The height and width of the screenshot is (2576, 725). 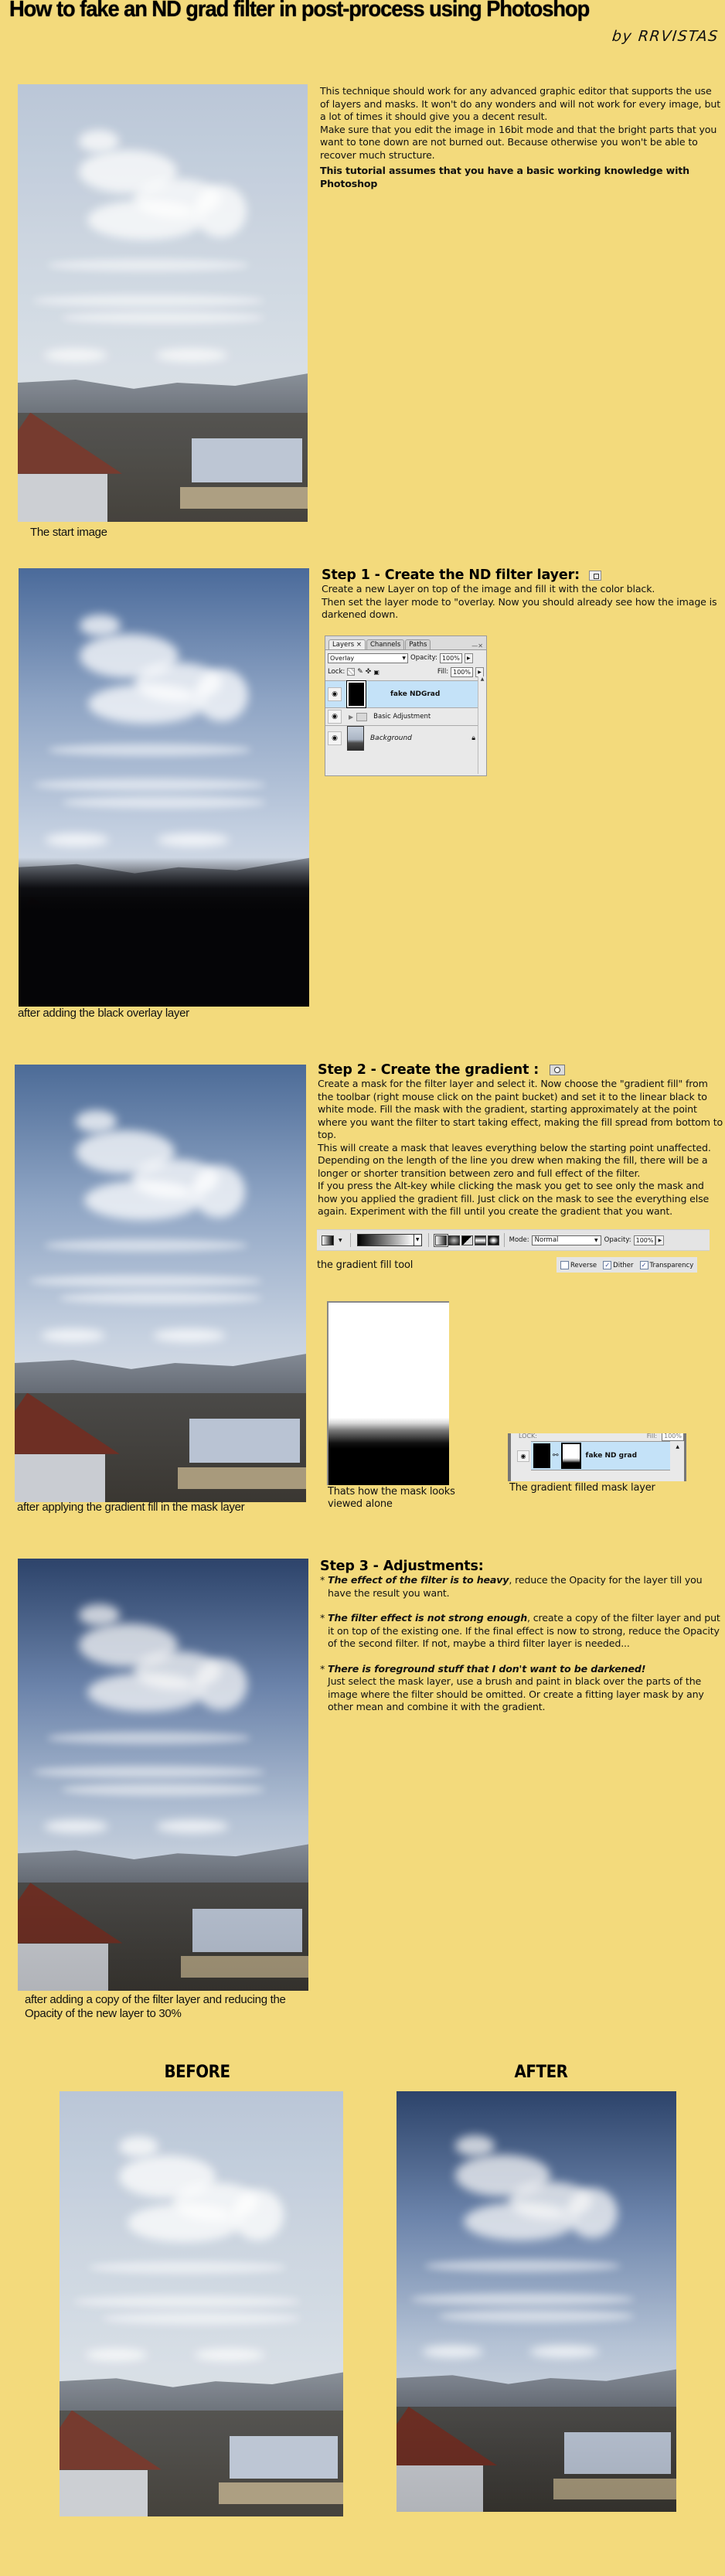 I want to click on before-label: BEFORE, so click(x=197, y=2072).